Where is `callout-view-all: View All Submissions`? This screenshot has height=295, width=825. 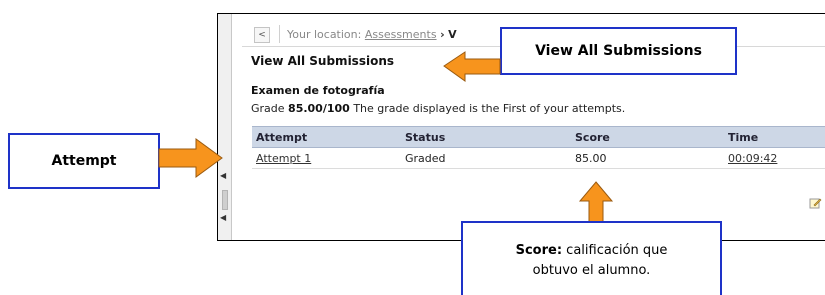 callout-view-all: View All Submissions is located at coordinates (618, 51).